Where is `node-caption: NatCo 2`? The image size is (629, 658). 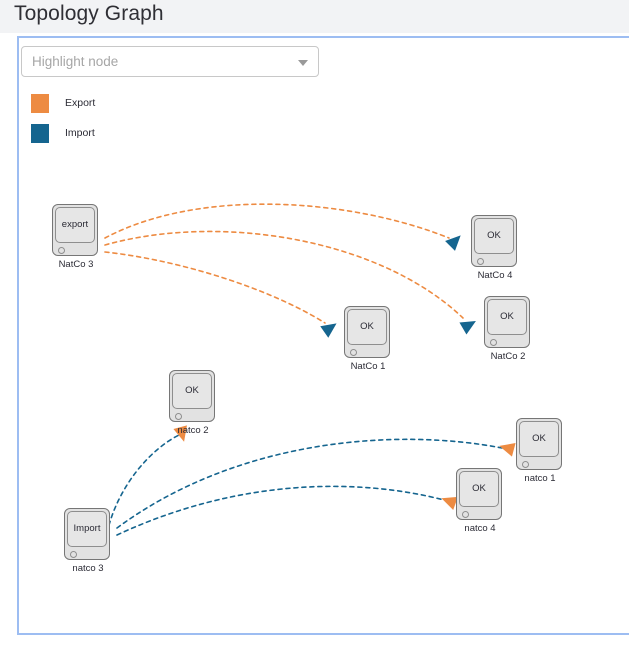
node-caption: NatCo 2 is located at coordinates (508, 356).